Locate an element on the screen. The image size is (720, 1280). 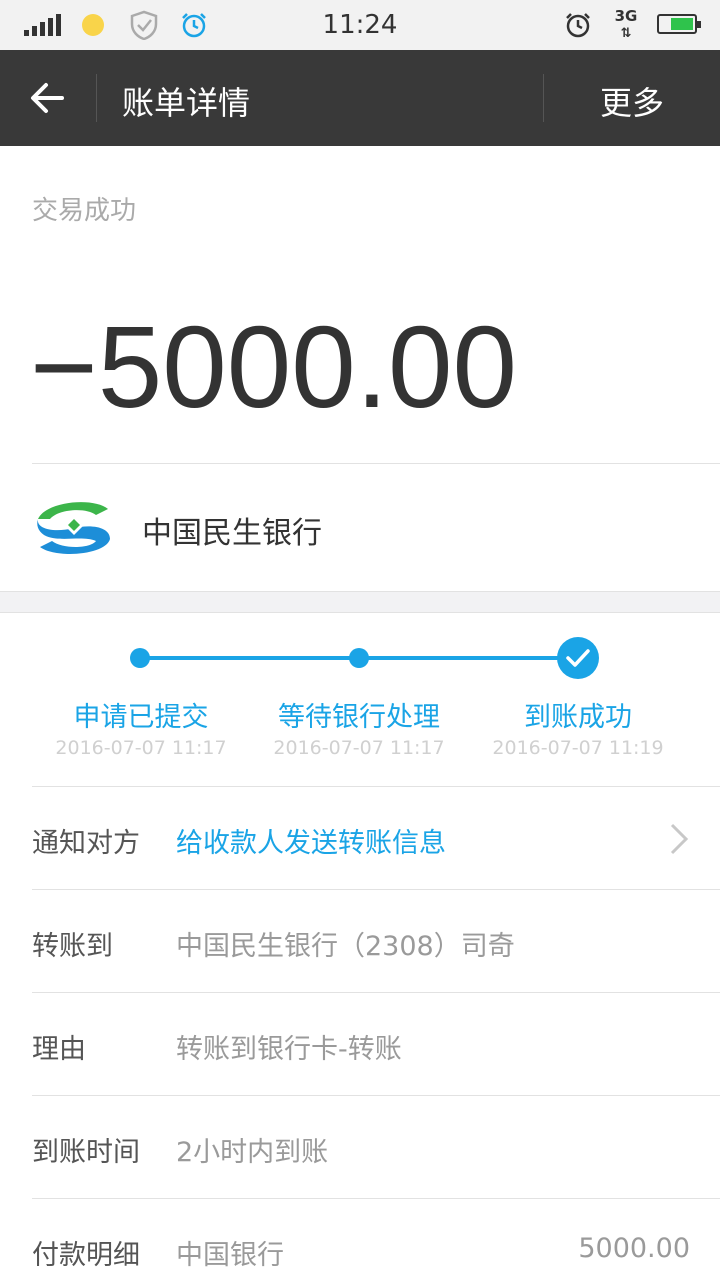
row-value: 中国民生银行（2308）司奇 is located at coordinates (345, 946).